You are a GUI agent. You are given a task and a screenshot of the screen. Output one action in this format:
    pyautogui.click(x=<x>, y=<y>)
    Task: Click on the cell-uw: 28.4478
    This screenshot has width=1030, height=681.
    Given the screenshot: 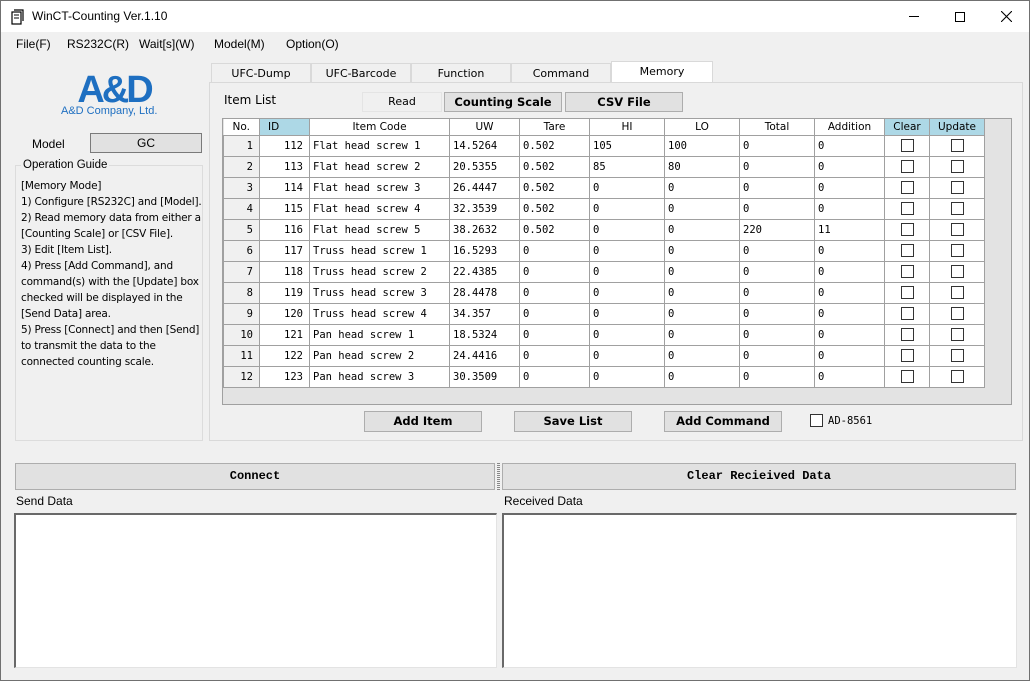 What is the action you would take?
    pyautogui.click(x=484, y=292)
    